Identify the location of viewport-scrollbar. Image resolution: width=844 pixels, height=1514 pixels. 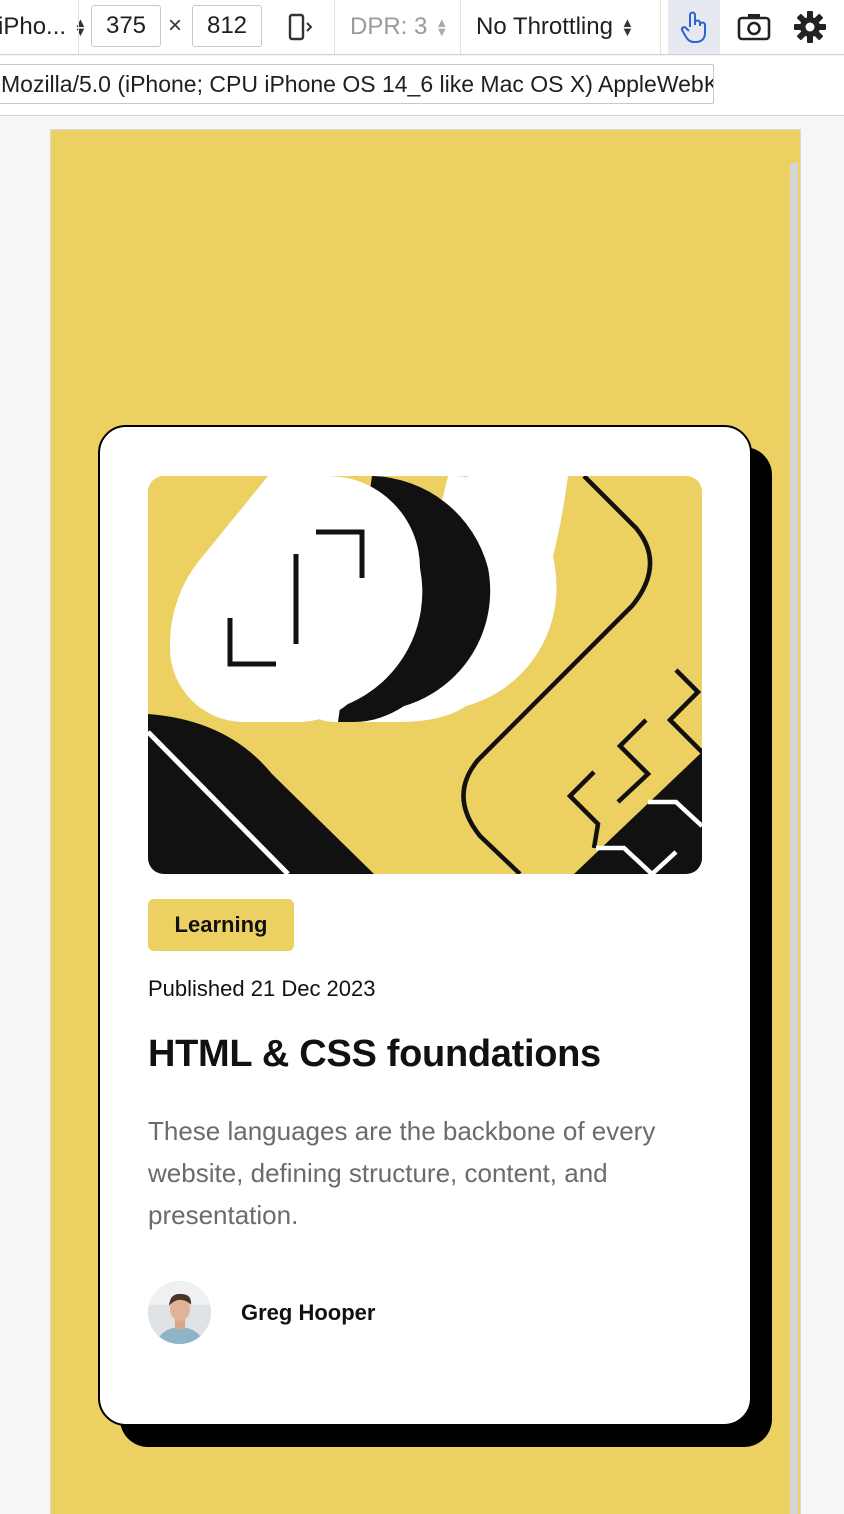
(794, 838).